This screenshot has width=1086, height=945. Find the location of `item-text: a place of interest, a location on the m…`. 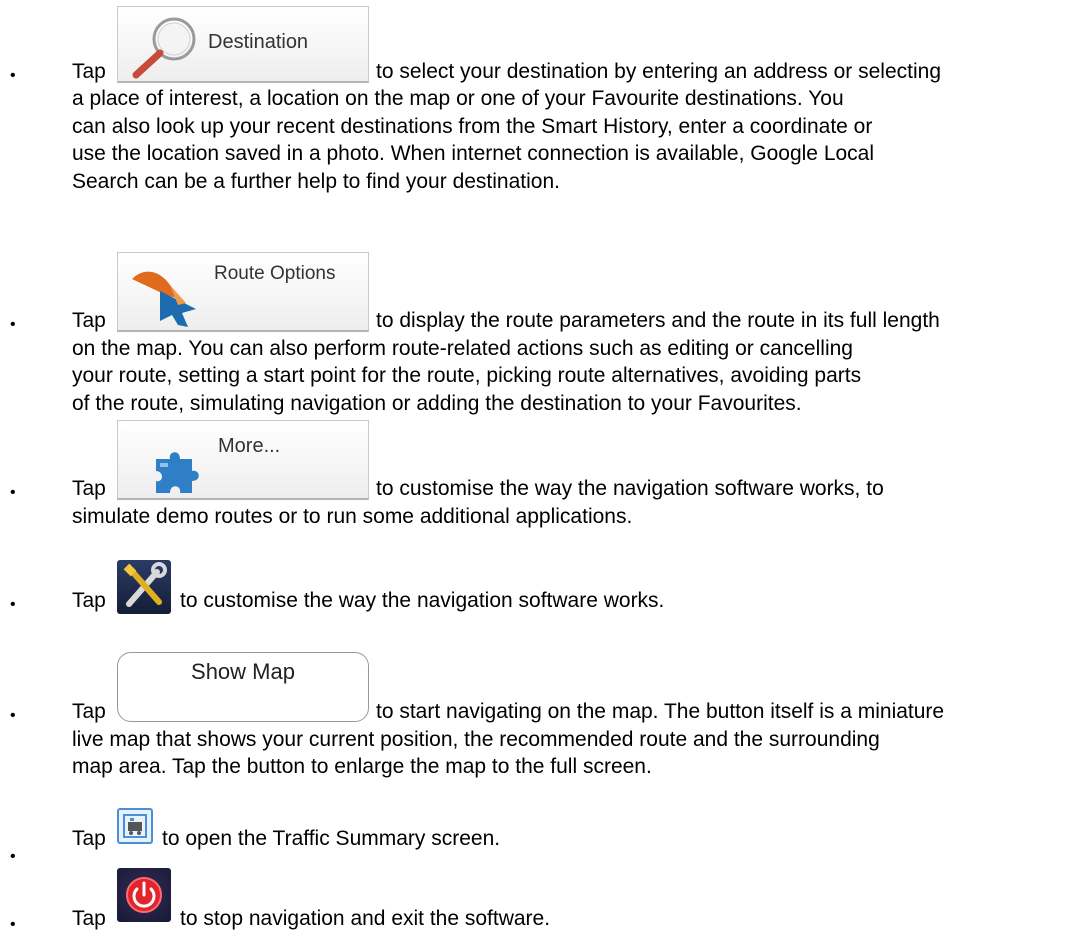

item-text: a place of interest, a location on the m… is located at coordinates (458, 98).